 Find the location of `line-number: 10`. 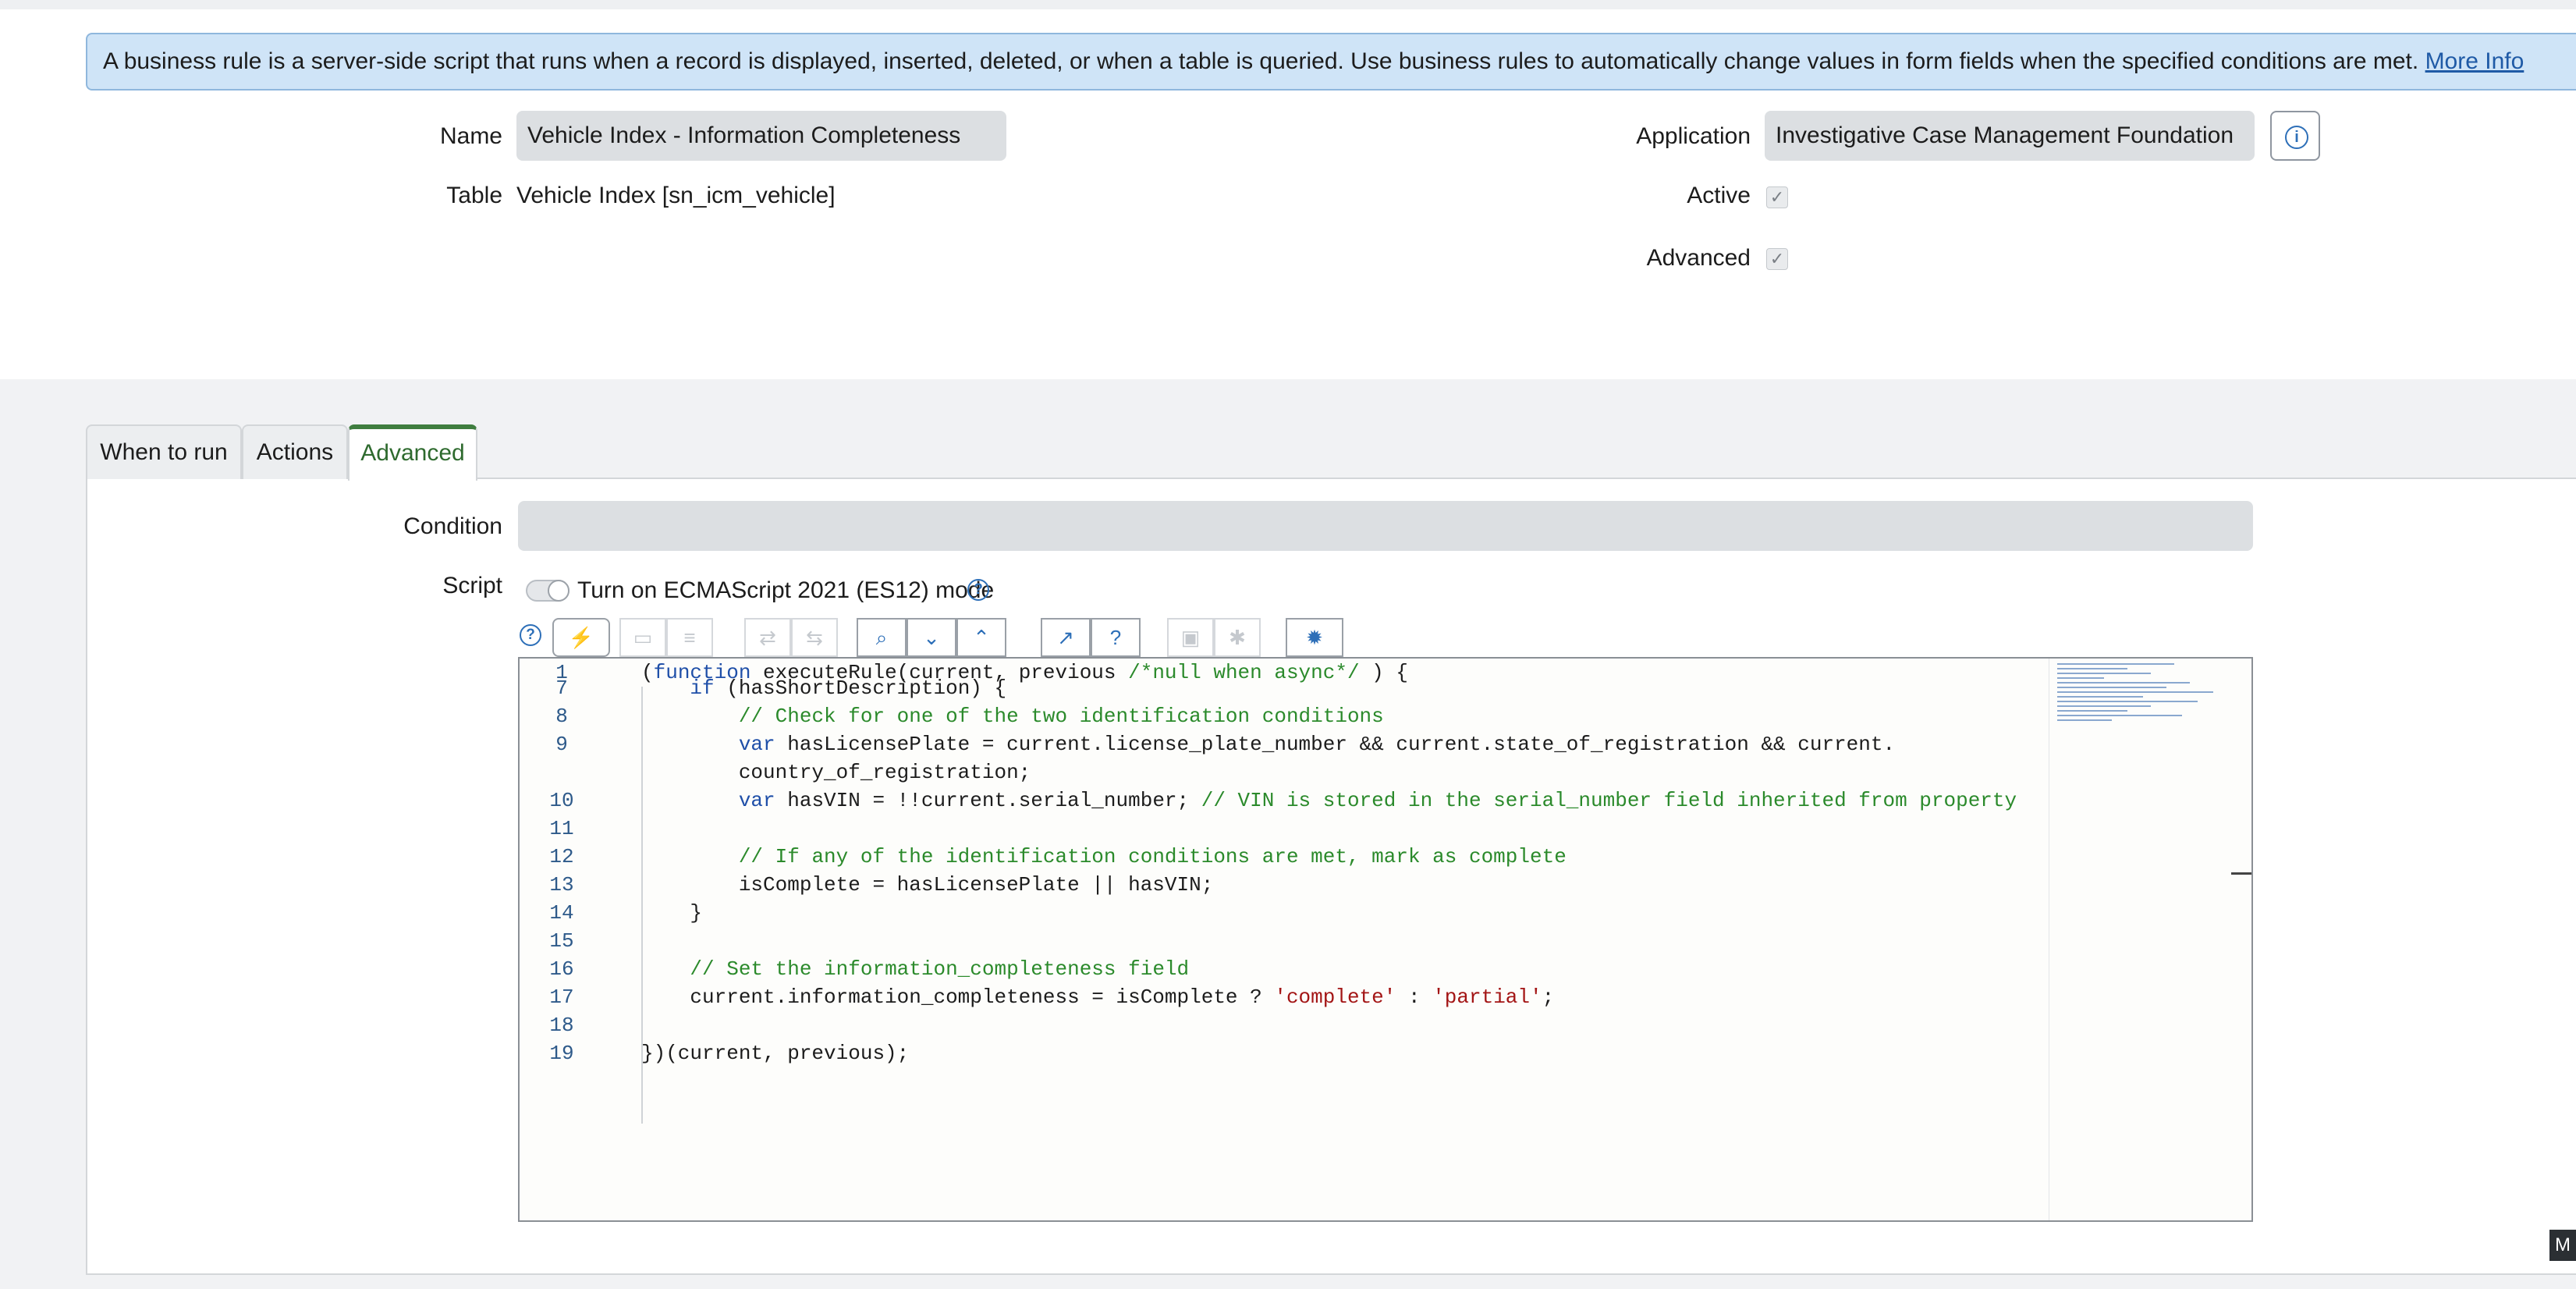

line-number: 10 is located at coordinates (561, 801).